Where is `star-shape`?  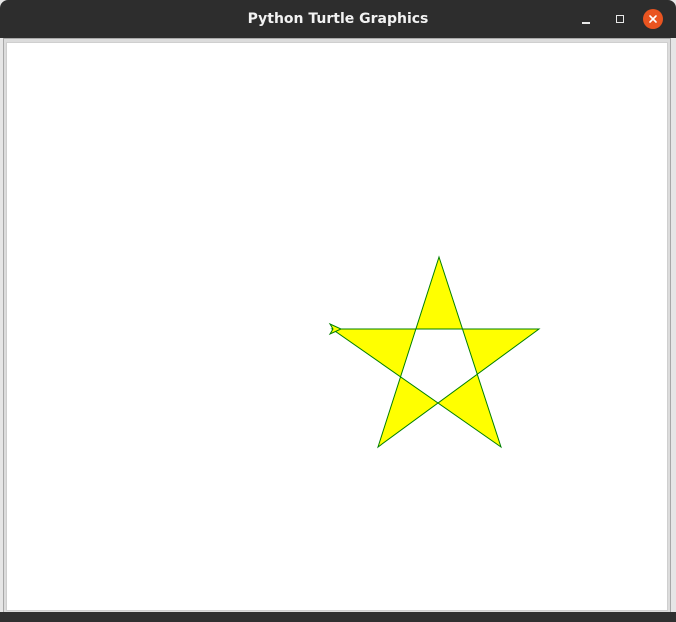
star-shape is located at coordinates (435, 352).